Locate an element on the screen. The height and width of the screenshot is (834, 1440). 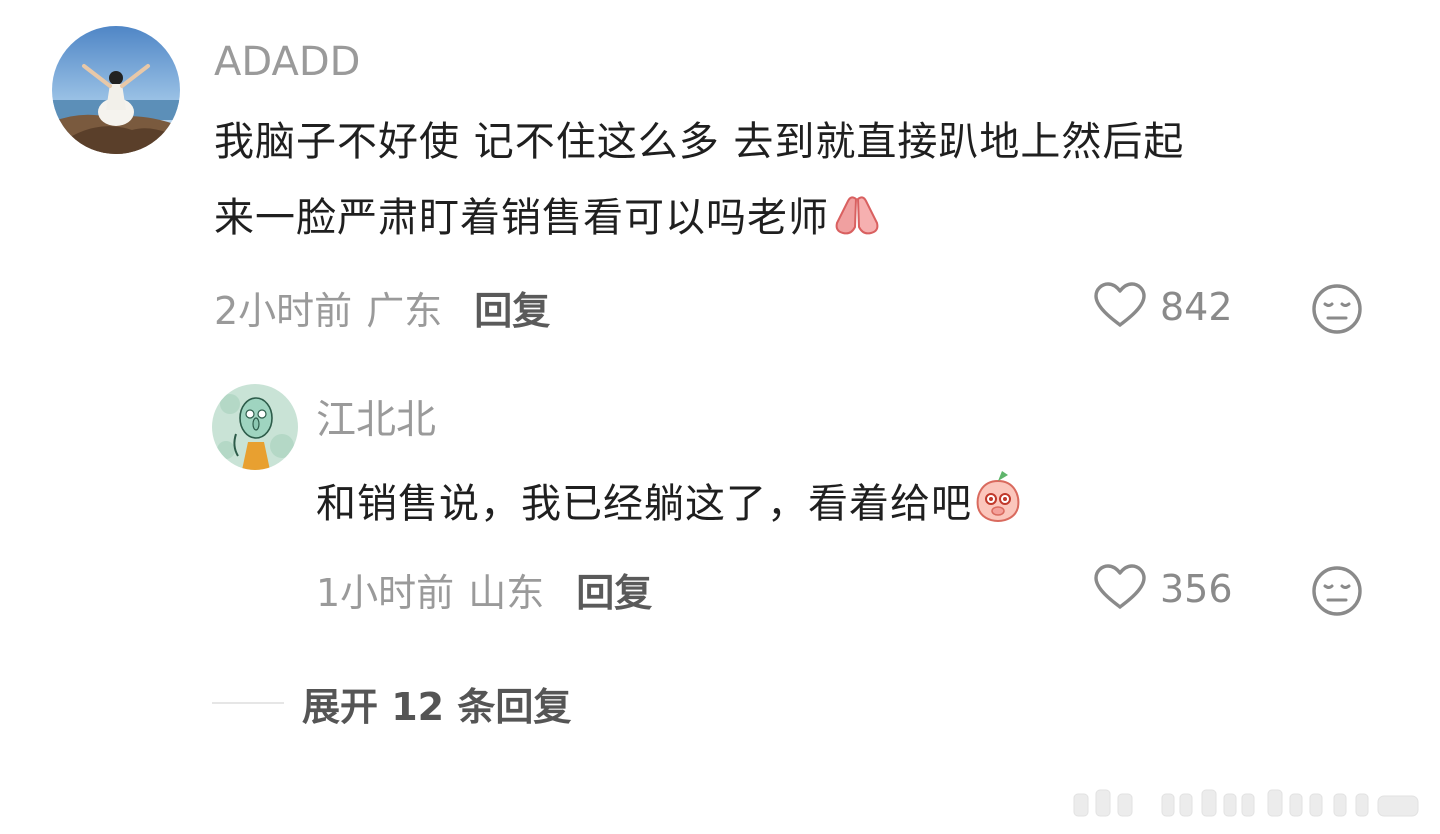
expand-replies-button: 展开 12 条回复 is located at coordinates (392, 703).